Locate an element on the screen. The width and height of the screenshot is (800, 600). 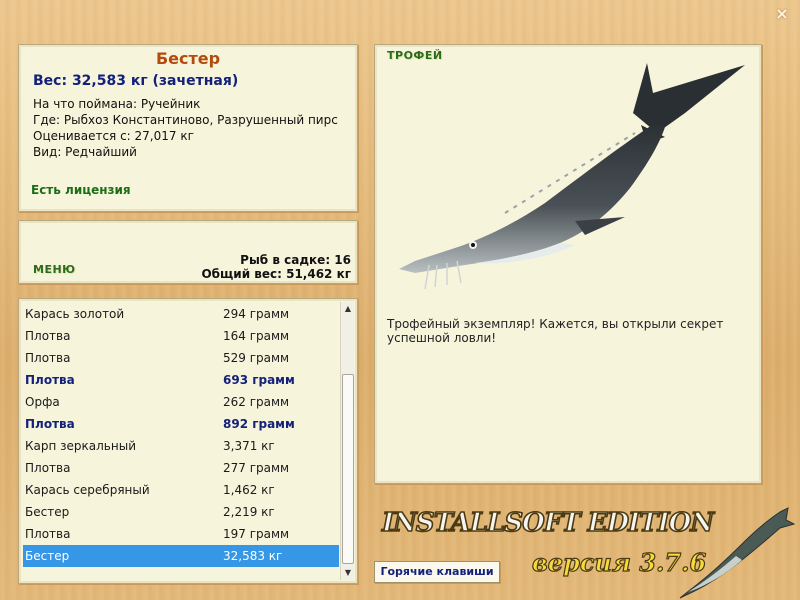
catch-fish-weight: 1,462 кг is located at coordinates (249, 490).